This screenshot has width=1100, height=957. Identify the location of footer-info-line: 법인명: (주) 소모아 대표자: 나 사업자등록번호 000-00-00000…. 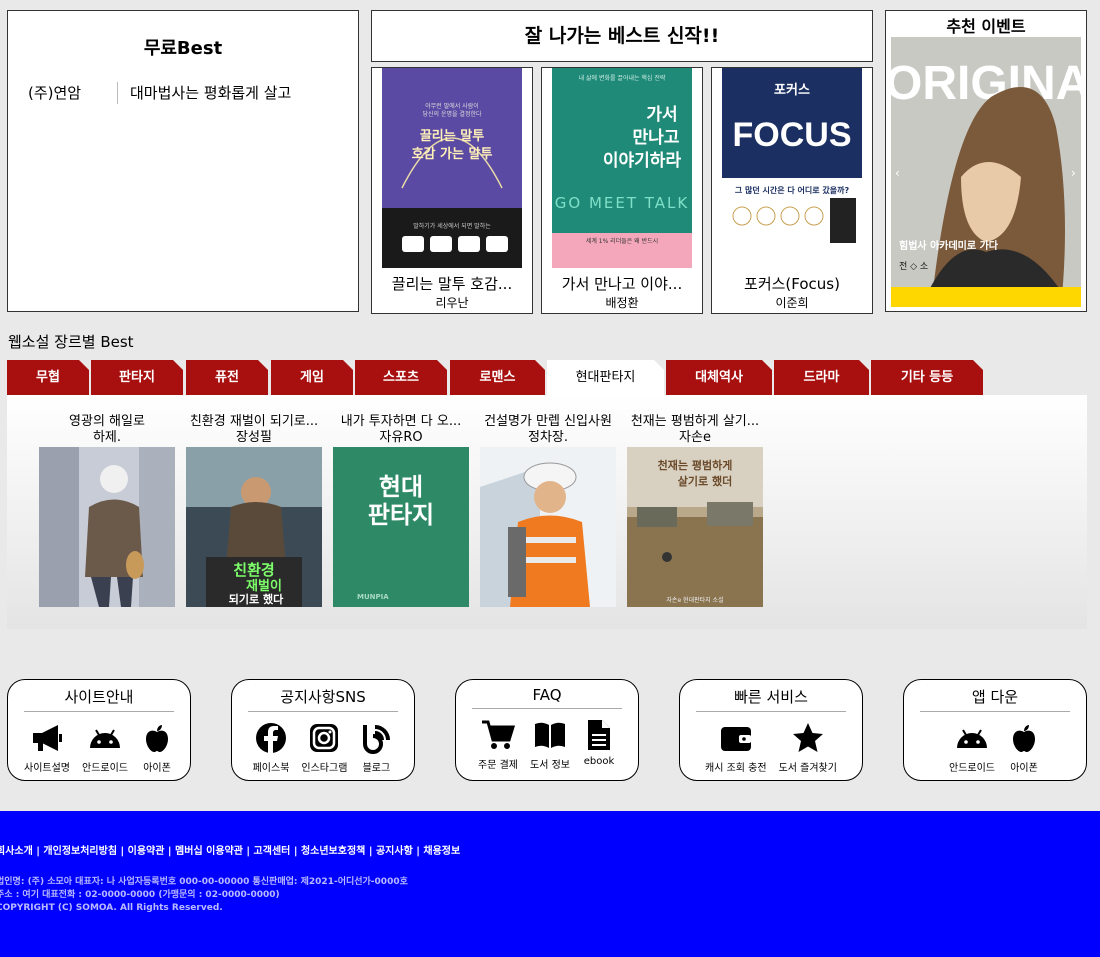
(204, 882).